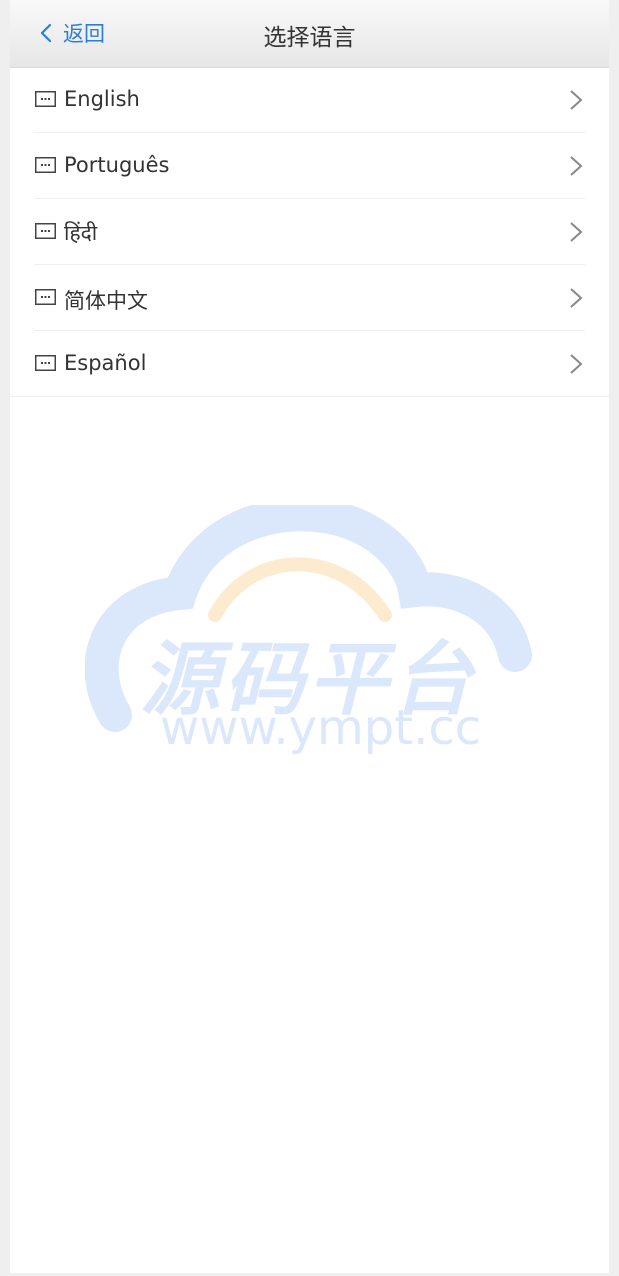 This screenshot has width=619, height=1276. What do you see at coordinates (309, 38) in the screenshot?
I see `page-title: 选择语言` at bounding box center [309, 38].